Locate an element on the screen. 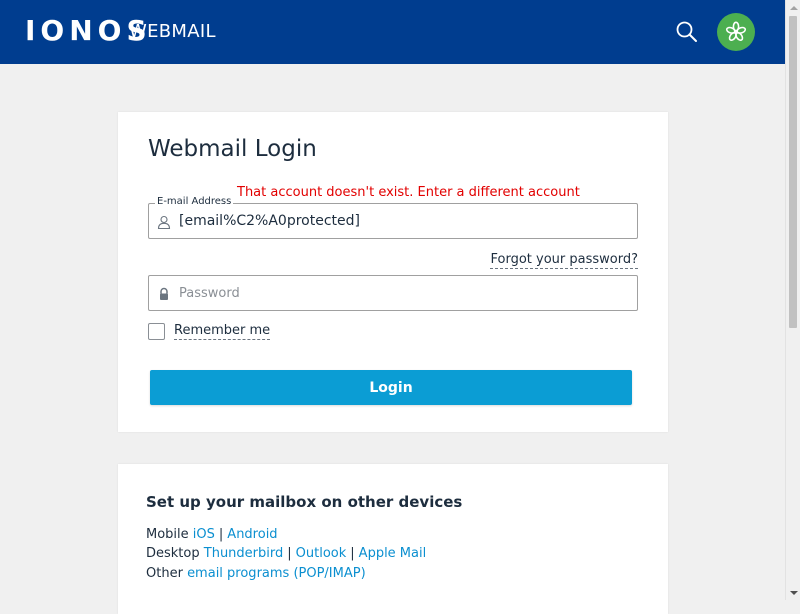 This screenshot has height=614, width=800. product-name: WEBMAIL is located at coordinates (172, 31).